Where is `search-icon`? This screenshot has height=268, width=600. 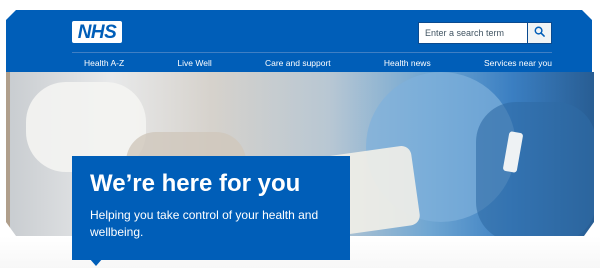 search-icon is located at coordinates (539, 33).